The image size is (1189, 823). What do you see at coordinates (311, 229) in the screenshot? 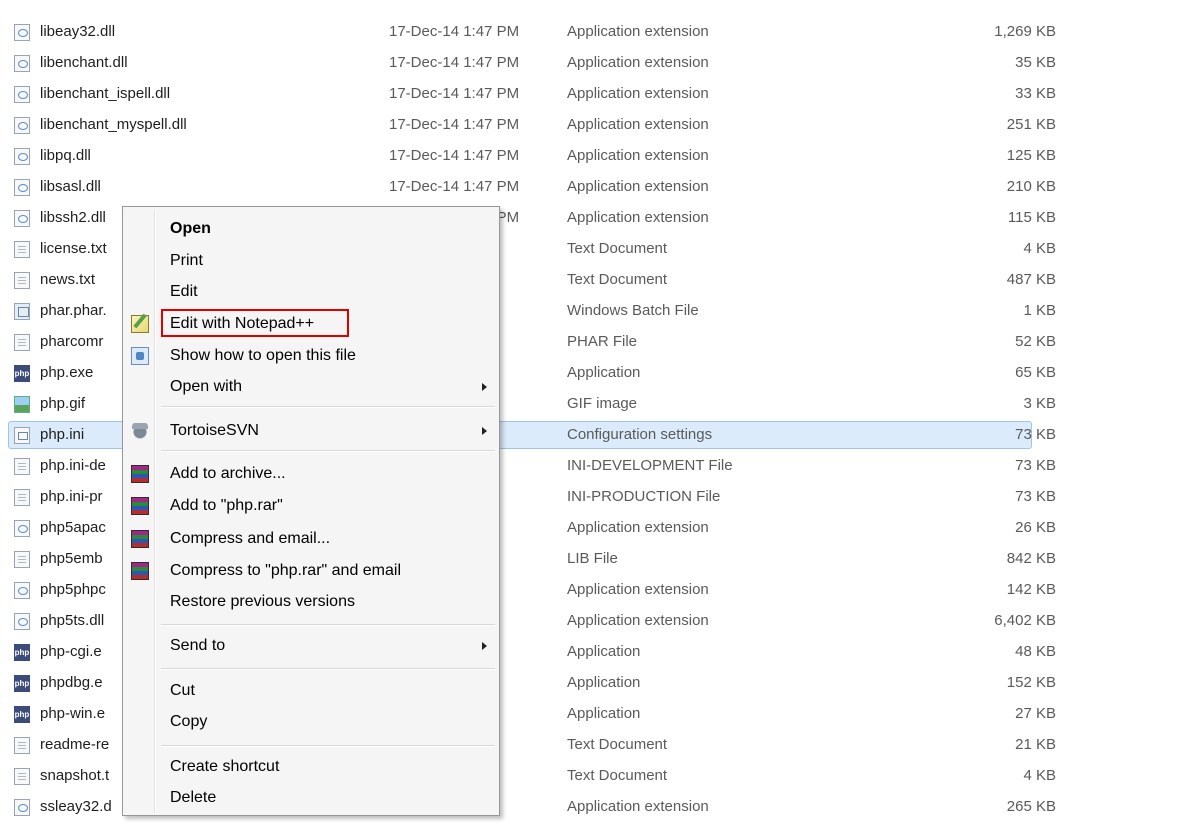
I see `menu-item-open: Open` at bounding box center [311, 229].